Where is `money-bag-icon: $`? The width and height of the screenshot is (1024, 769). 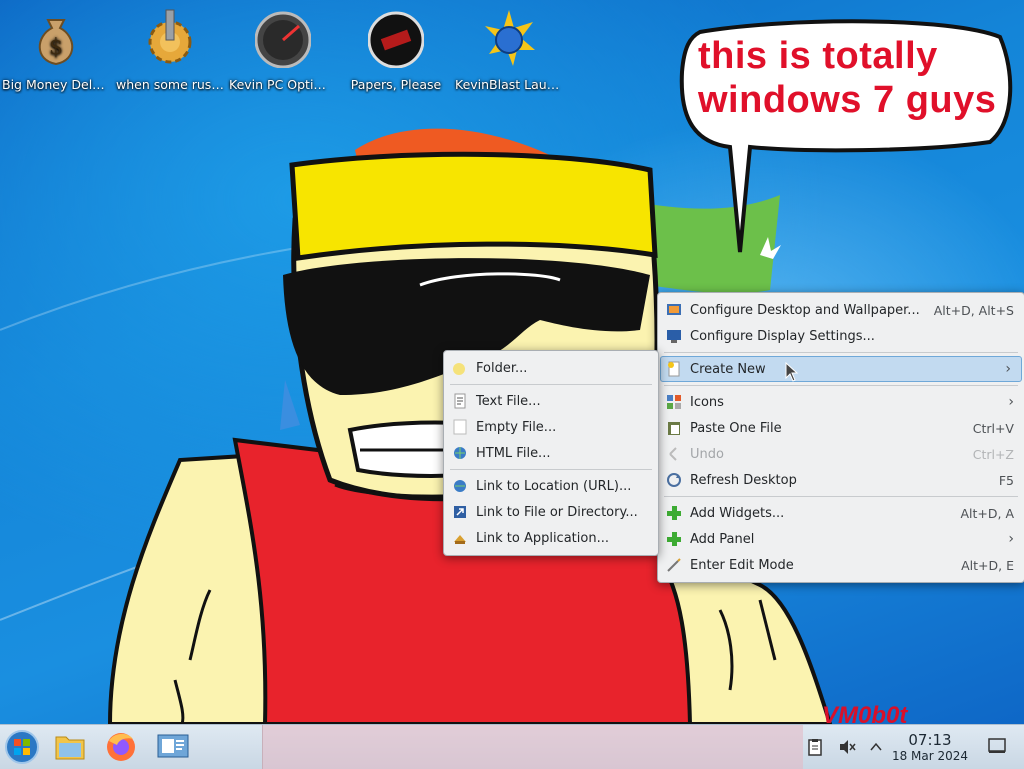 money-bag-icon: $ is located at coordinates (56, 38).